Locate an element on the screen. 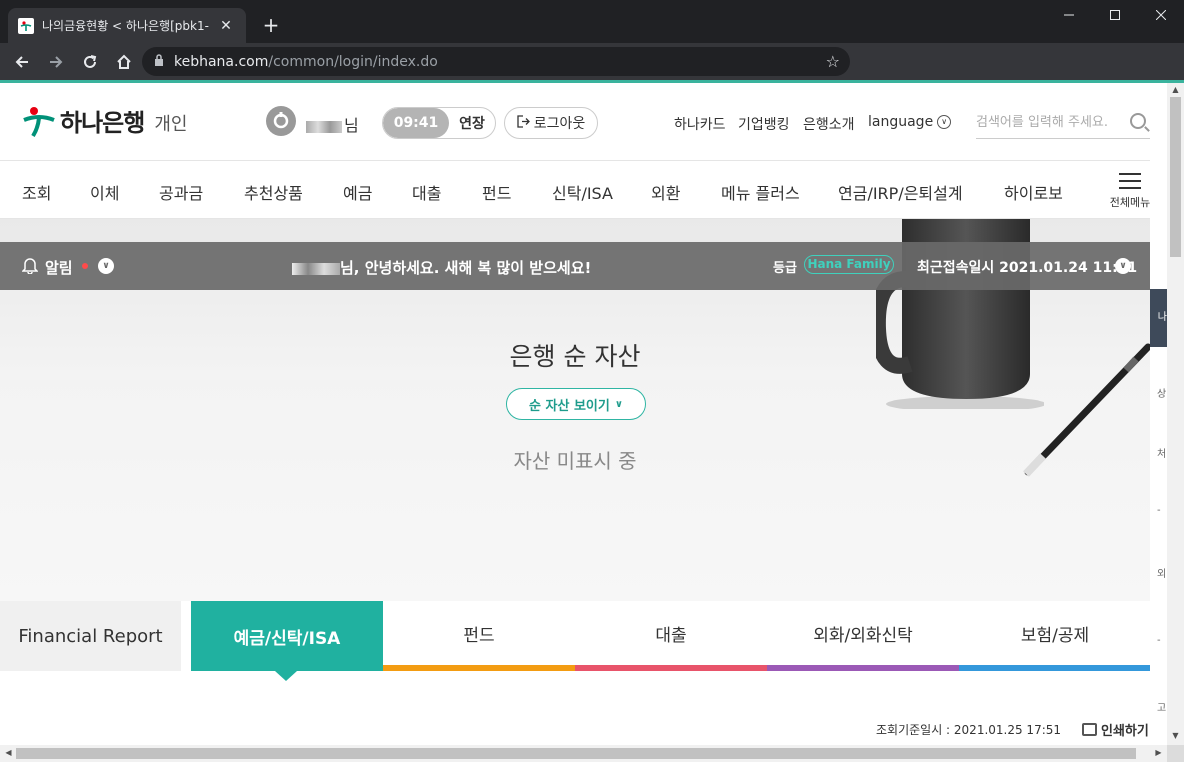 This screenshot has height=762, width=1184. forward-icon is located at coordinates (56, 62).